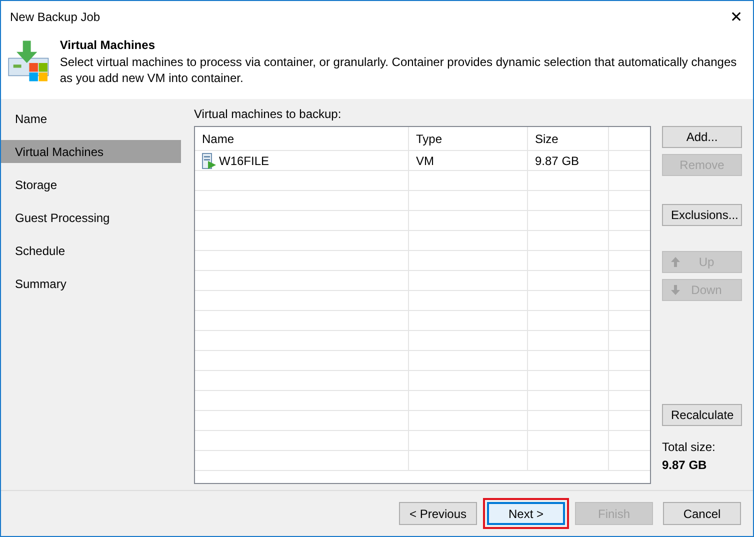 The height and width of the screenshot is (537, 754). Describe the element at coordinates (91, 118) in the screenshot. I see `sidebar-item: Name` at that location.